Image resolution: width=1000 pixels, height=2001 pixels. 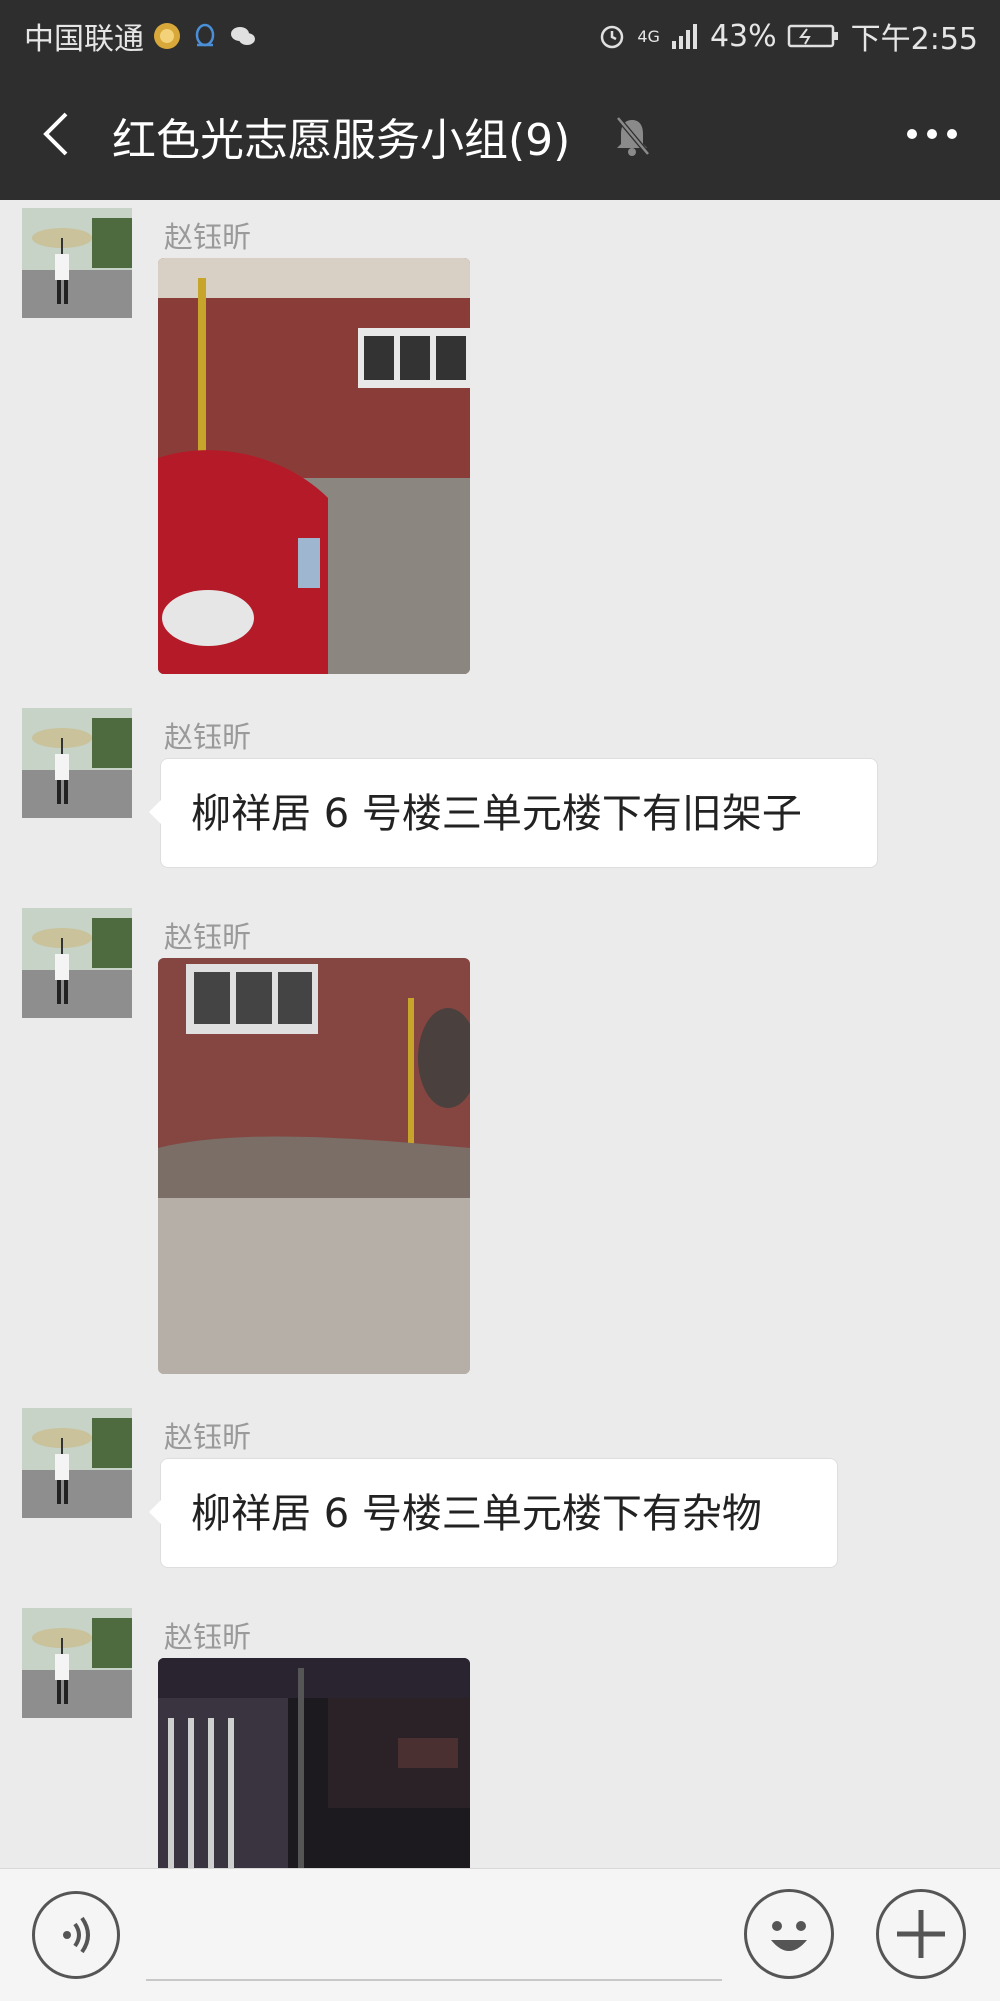 I want to click on chat-header: 红色光志愿服务小组(9), so click(x=500, y=134).